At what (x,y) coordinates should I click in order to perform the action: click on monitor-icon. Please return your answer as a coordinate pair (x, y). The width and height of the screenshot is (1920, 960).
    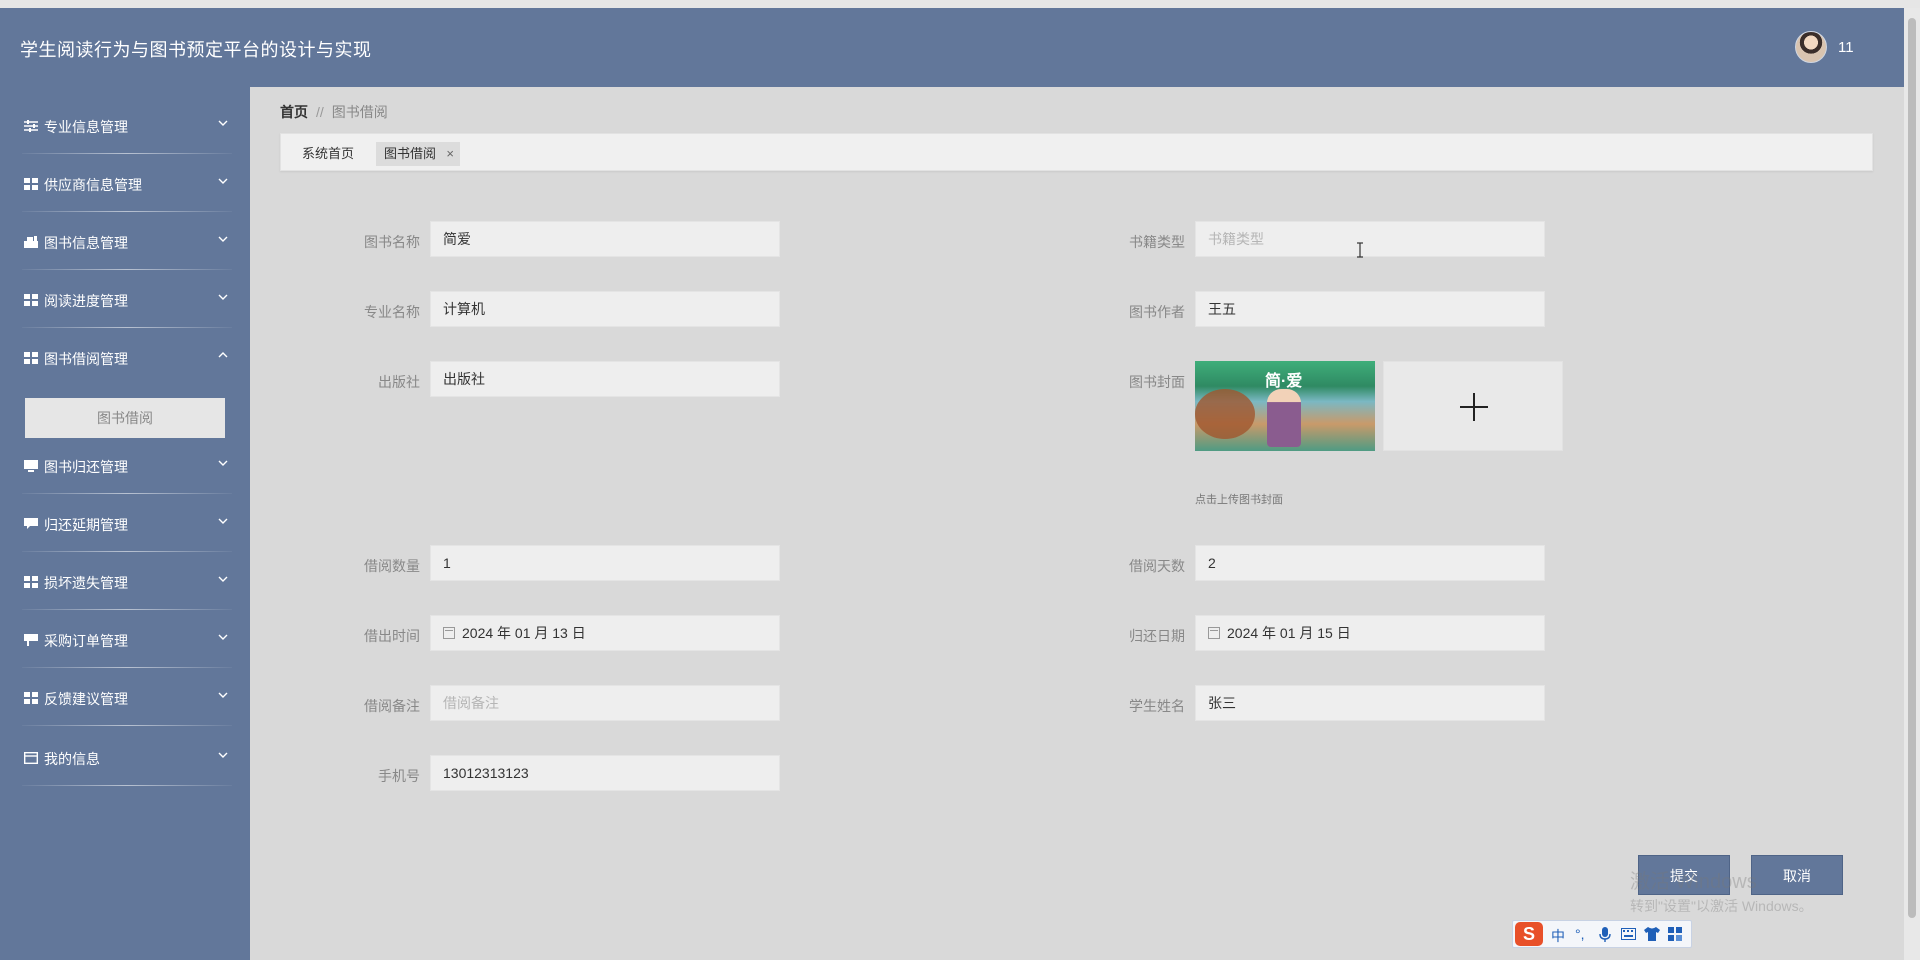
    Looking at the image, I should click on (31, 466).